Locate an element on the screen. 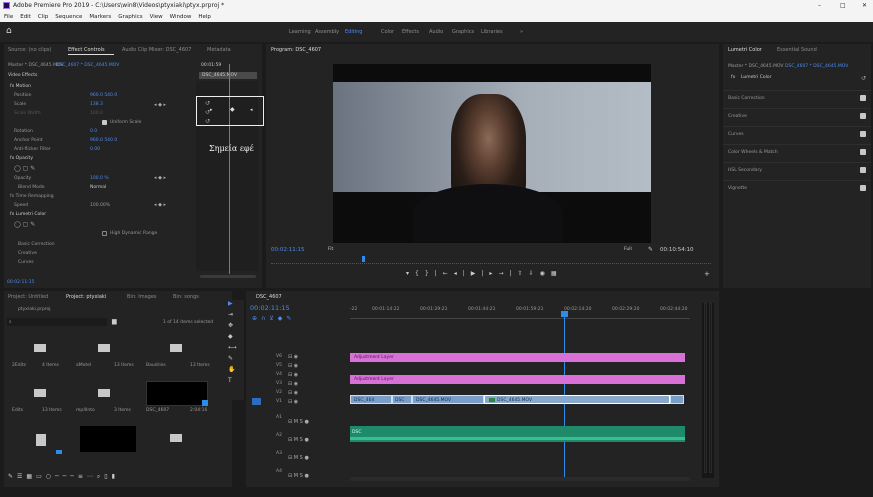 Image resolution: width=873 pixels, height=497 pixels. sort-icon: ≡ is located at coordinates (82, 476).